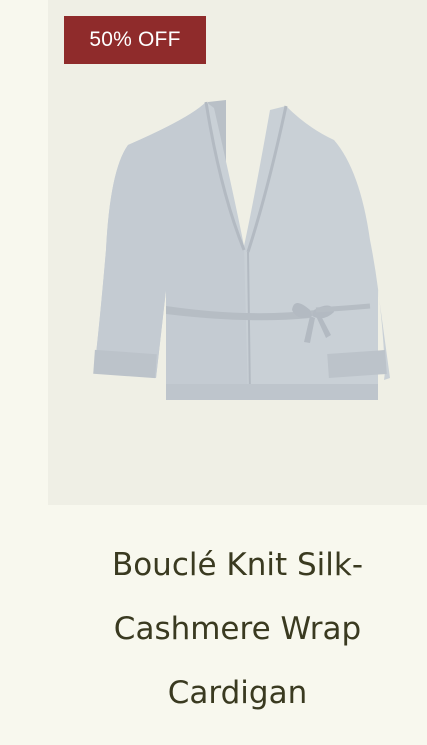 This screenshot has height=745, width=427. What do you see at coordinates (135, 40) in the screenshot?
I see `discount-badge: 50% OFF` at bounding box center [135, 40].